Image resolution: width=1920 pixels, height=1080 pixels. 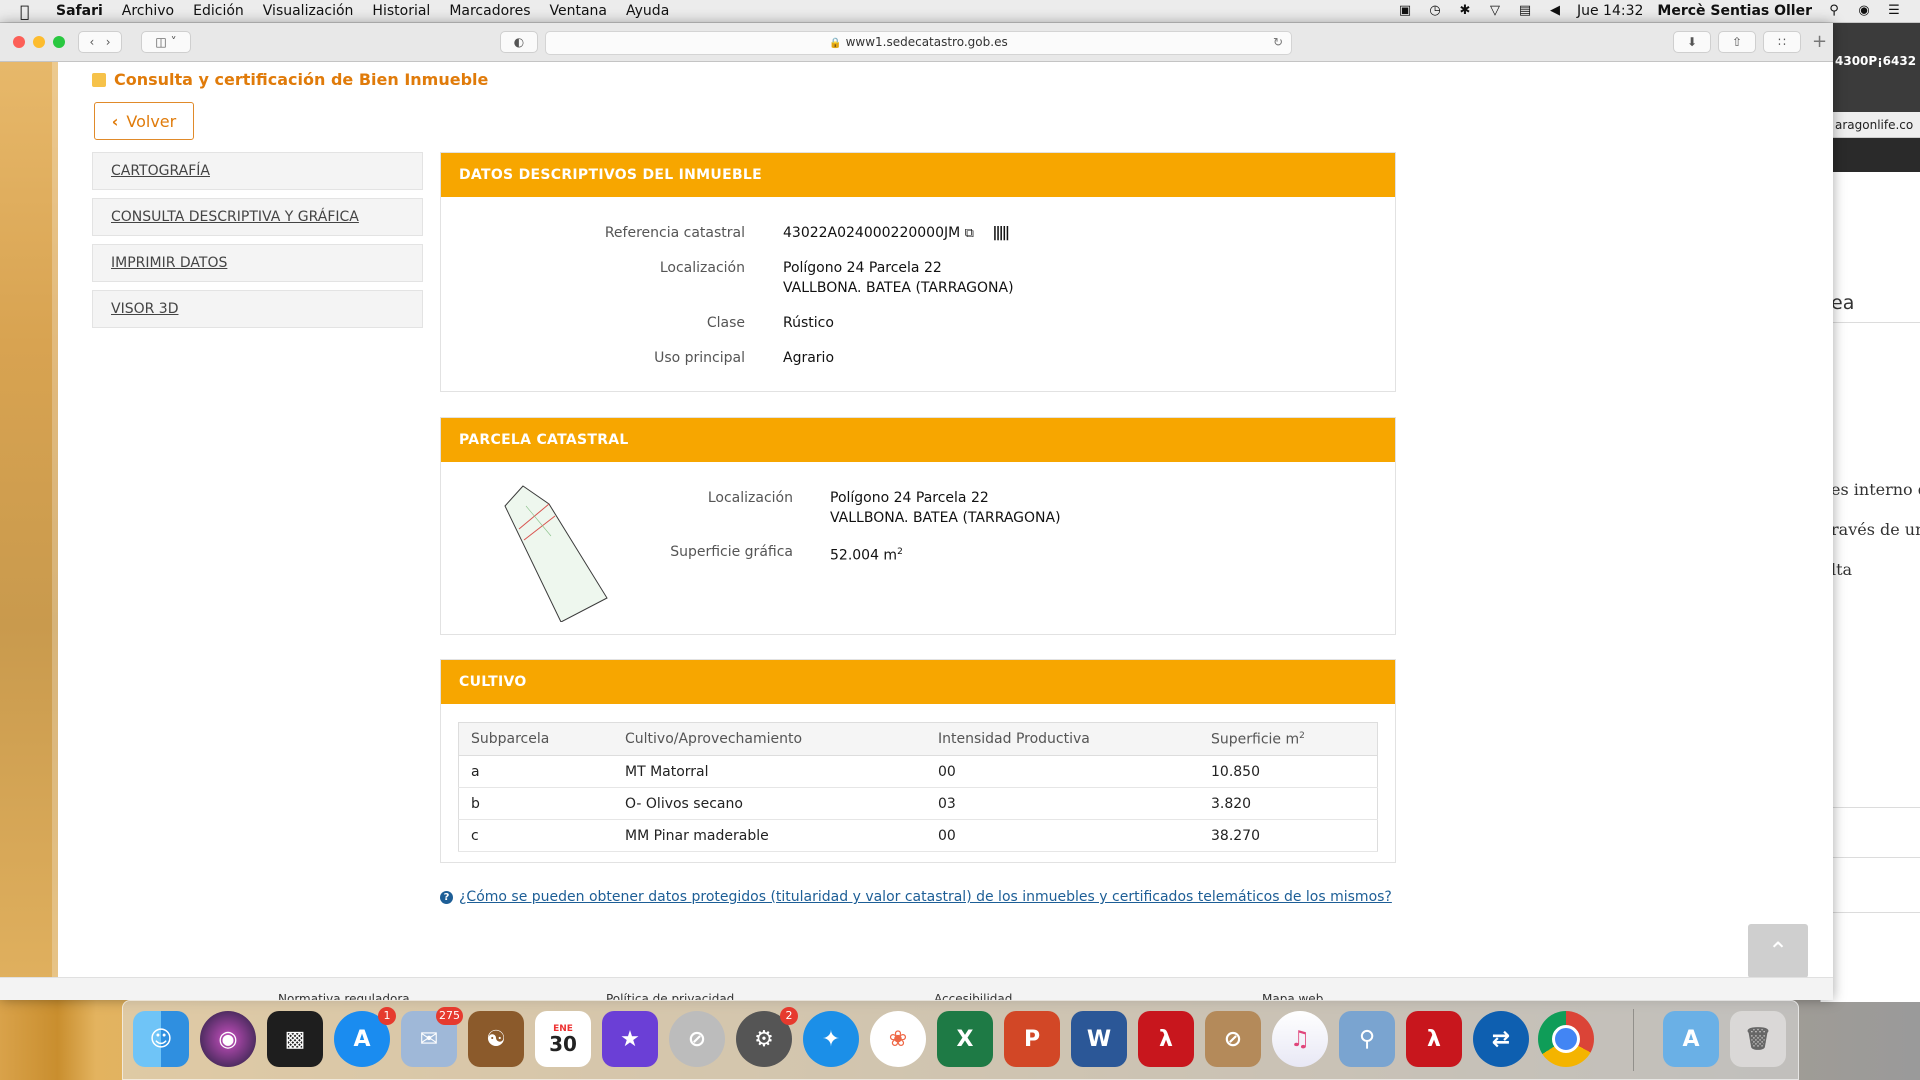 What do you see at coordinates (973, 996) in the screenshot?
I see `footer-link: Accesibilidad` at bounding box center [973, 996].